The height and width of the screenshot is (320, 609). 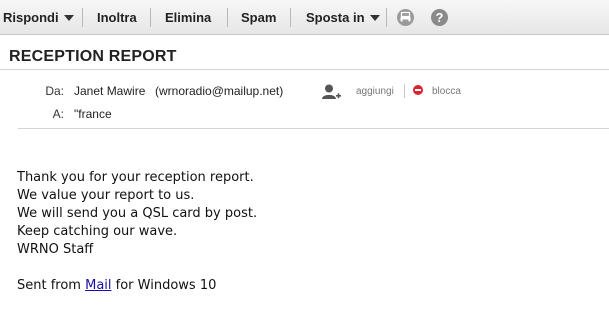 I want to click on print-icon, so click(x=405, y=17).